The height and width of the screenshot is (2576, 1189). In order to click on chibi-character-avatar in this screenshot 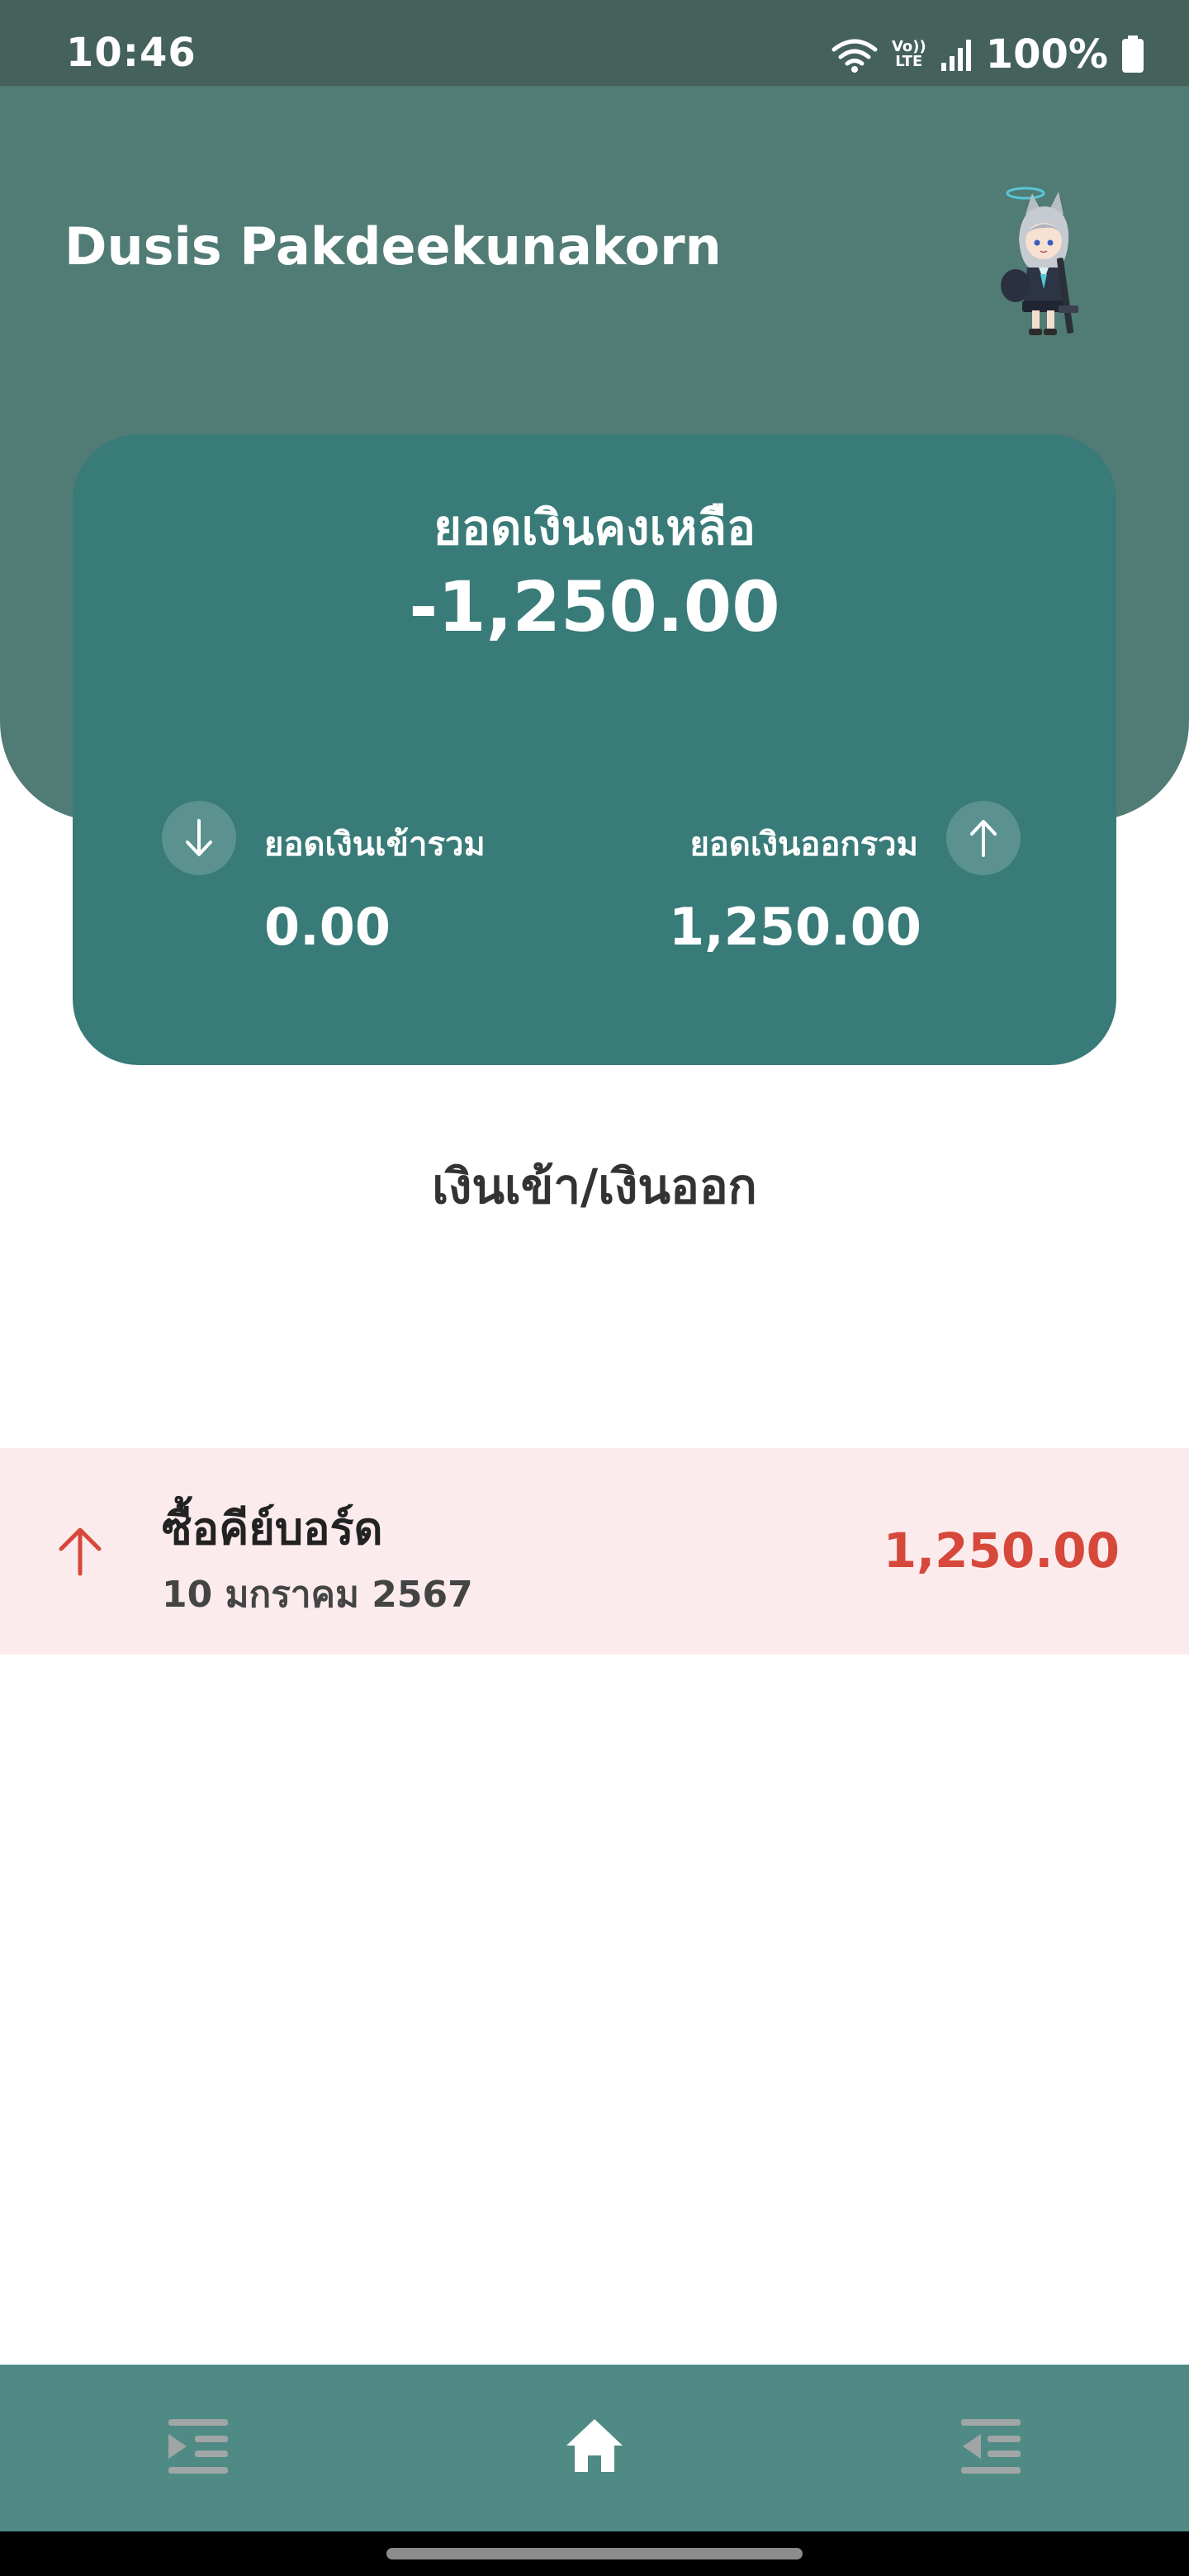, I will do `click(1044, 260)`.